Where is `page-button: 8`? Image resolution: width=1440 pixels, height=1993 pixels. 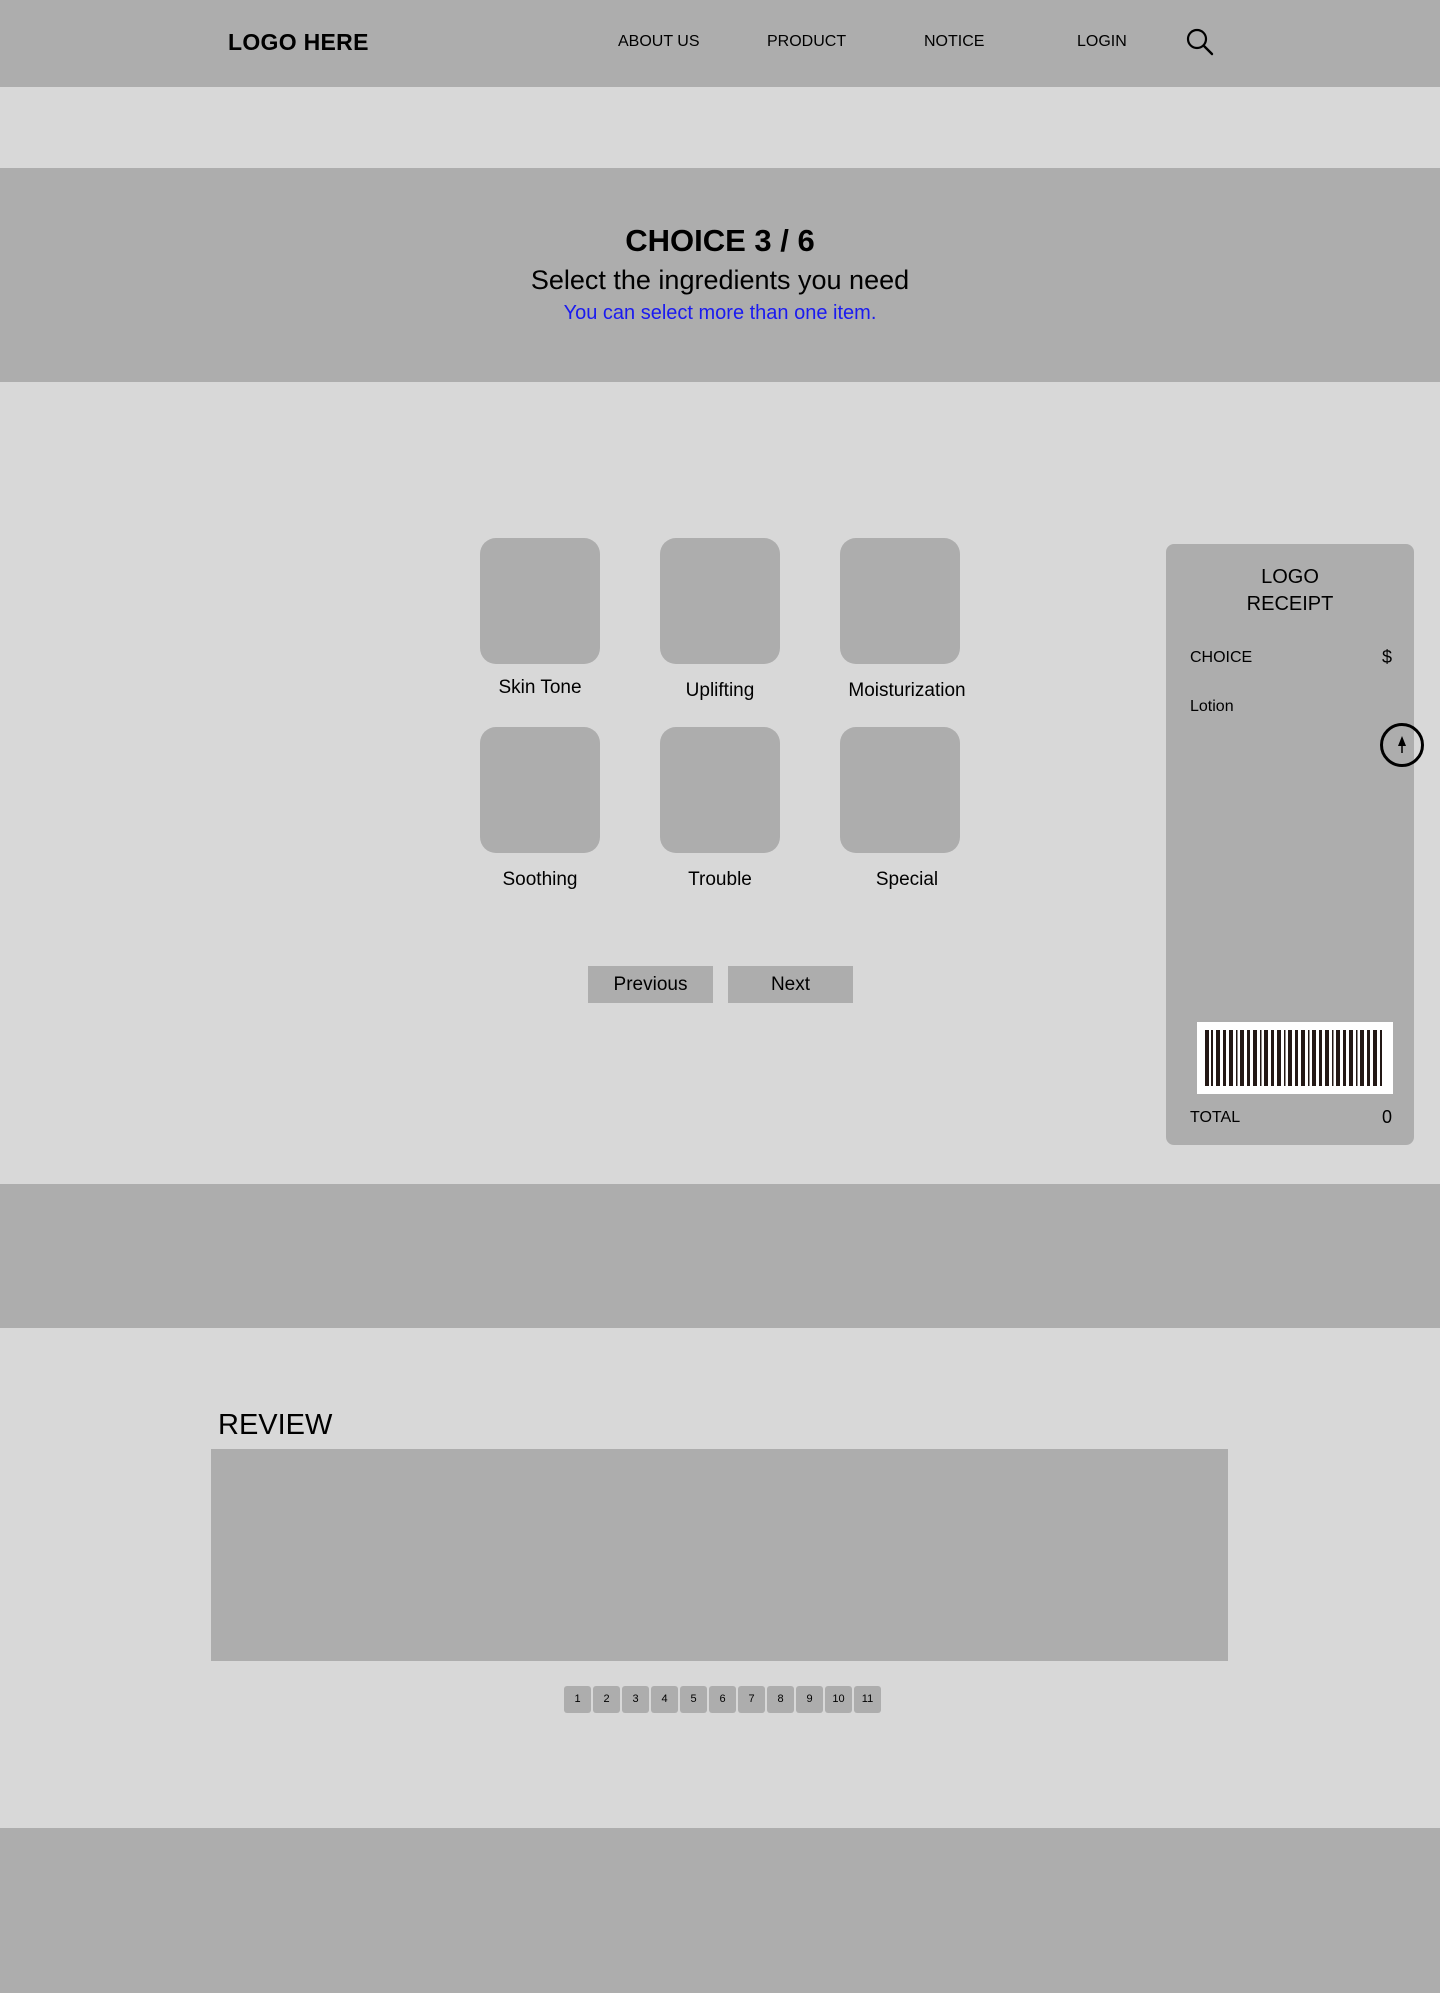 page-button: 8 is located at coordinates (780, 1699).